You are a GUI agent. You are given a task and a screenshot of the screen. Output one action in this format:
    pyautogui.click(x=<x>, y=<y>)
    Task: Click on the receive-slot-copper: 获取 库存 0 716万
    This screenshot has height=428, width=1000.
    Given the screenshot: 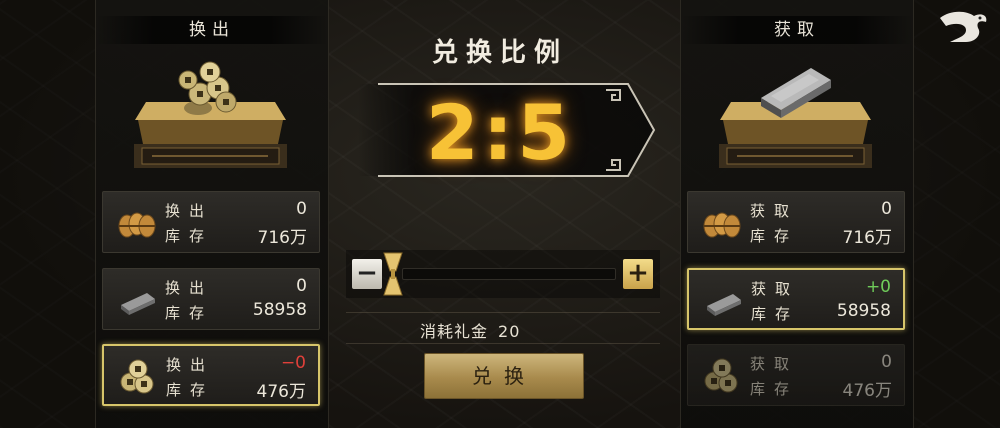 What is the action you would take?
    pyautogui.click(x=796, y=222)
    